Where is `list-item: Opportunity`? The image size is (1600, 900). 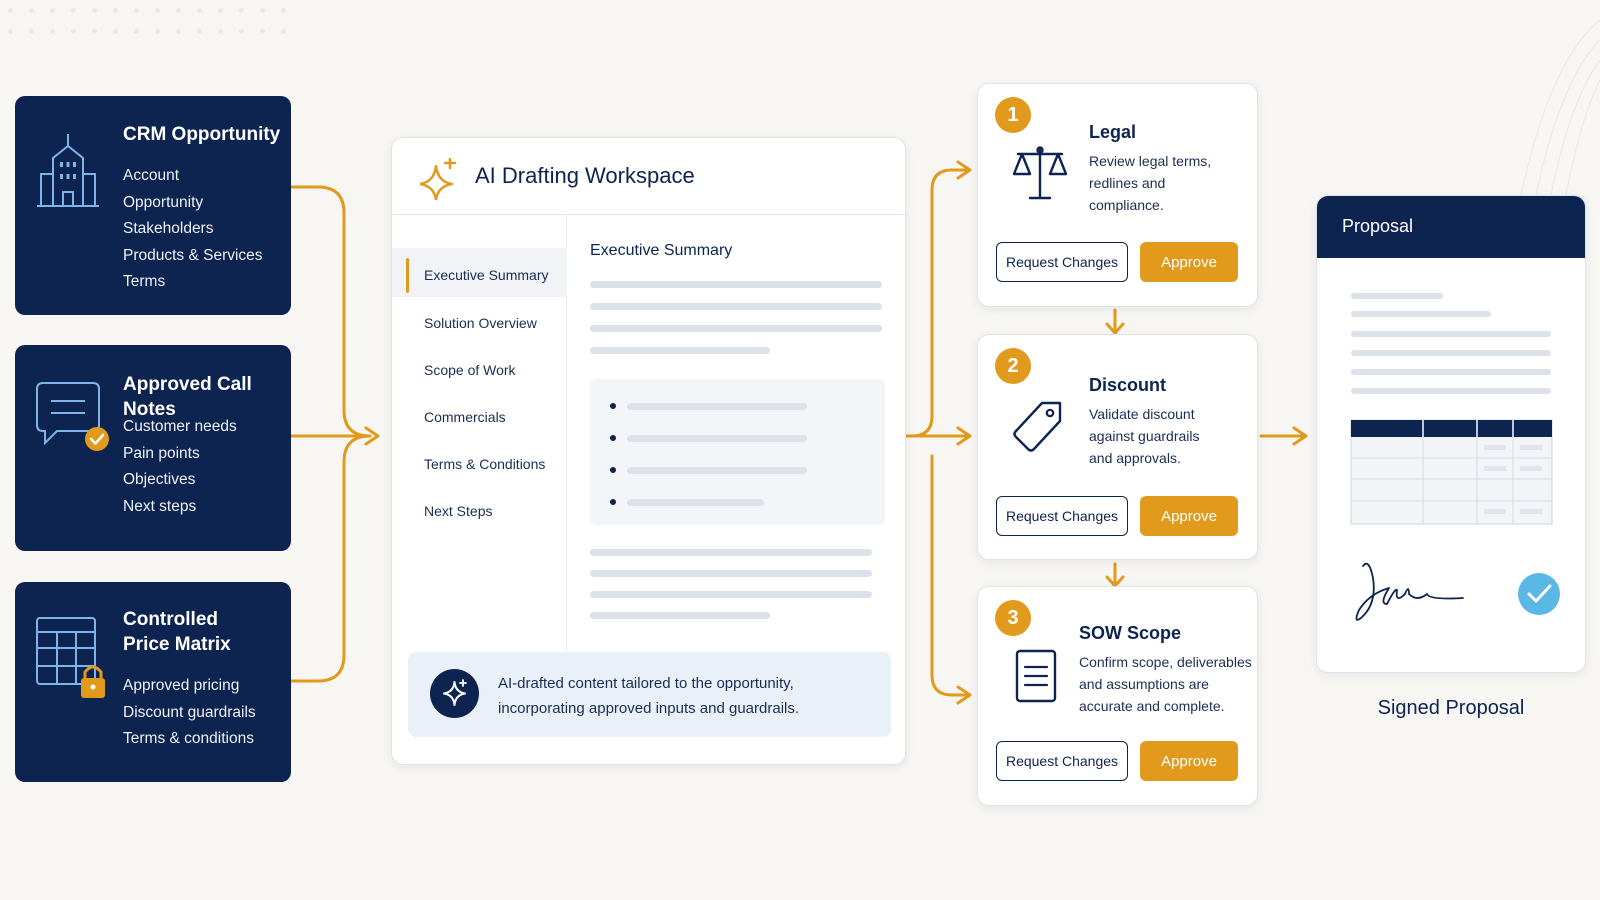 list-item: Opportunity is located at coordinates (163, 202).